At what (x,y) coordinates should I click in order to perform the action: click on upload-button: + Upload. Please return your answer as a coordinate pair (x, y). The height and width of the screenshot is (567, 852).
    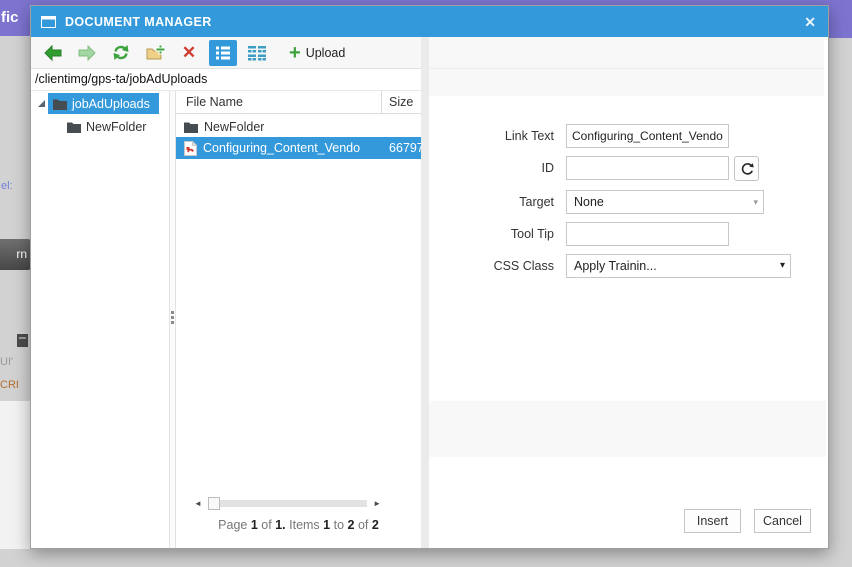
    Looking at the image, I should click on (317, 52).